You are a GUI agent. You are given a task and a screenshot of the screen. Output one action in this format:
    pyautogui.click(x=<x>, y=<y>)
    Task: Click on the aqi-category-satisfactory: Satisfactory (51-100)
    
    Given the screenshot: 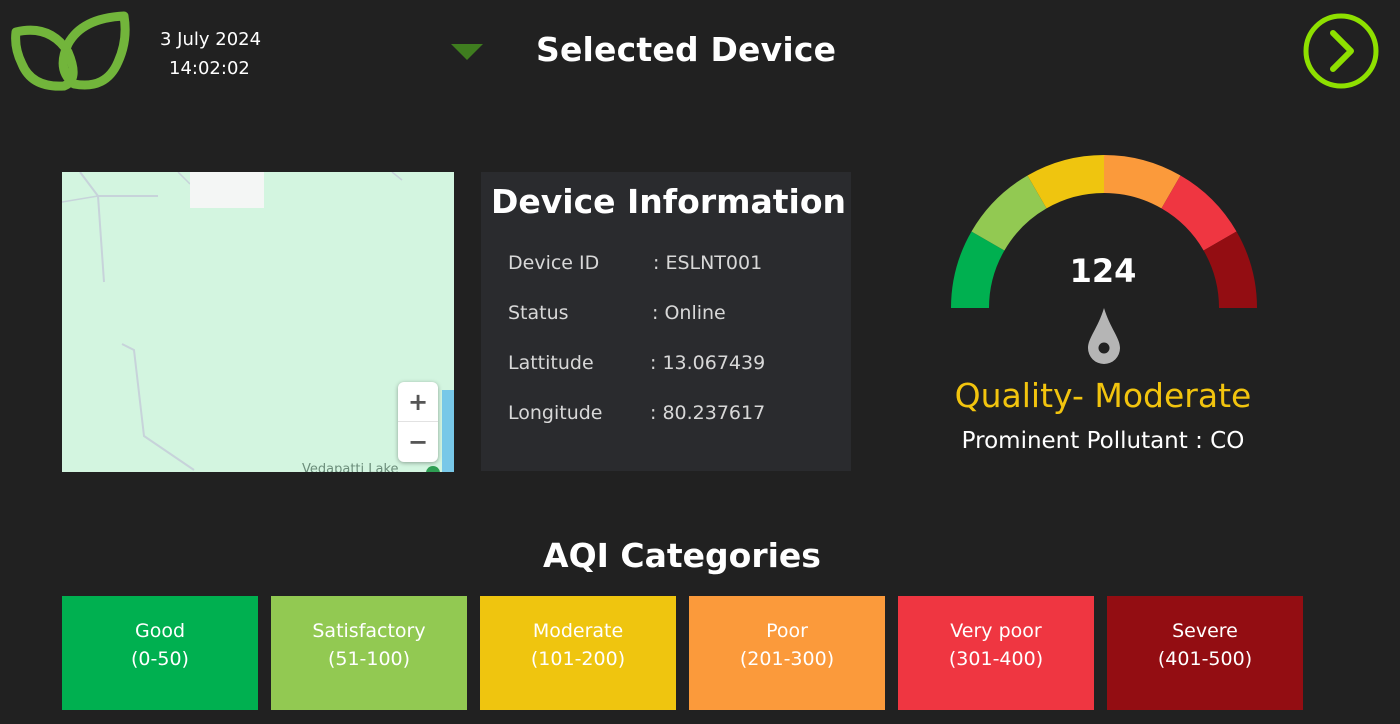 What is the action you would take?
    pyautogui.click(x=369, y=653)
    